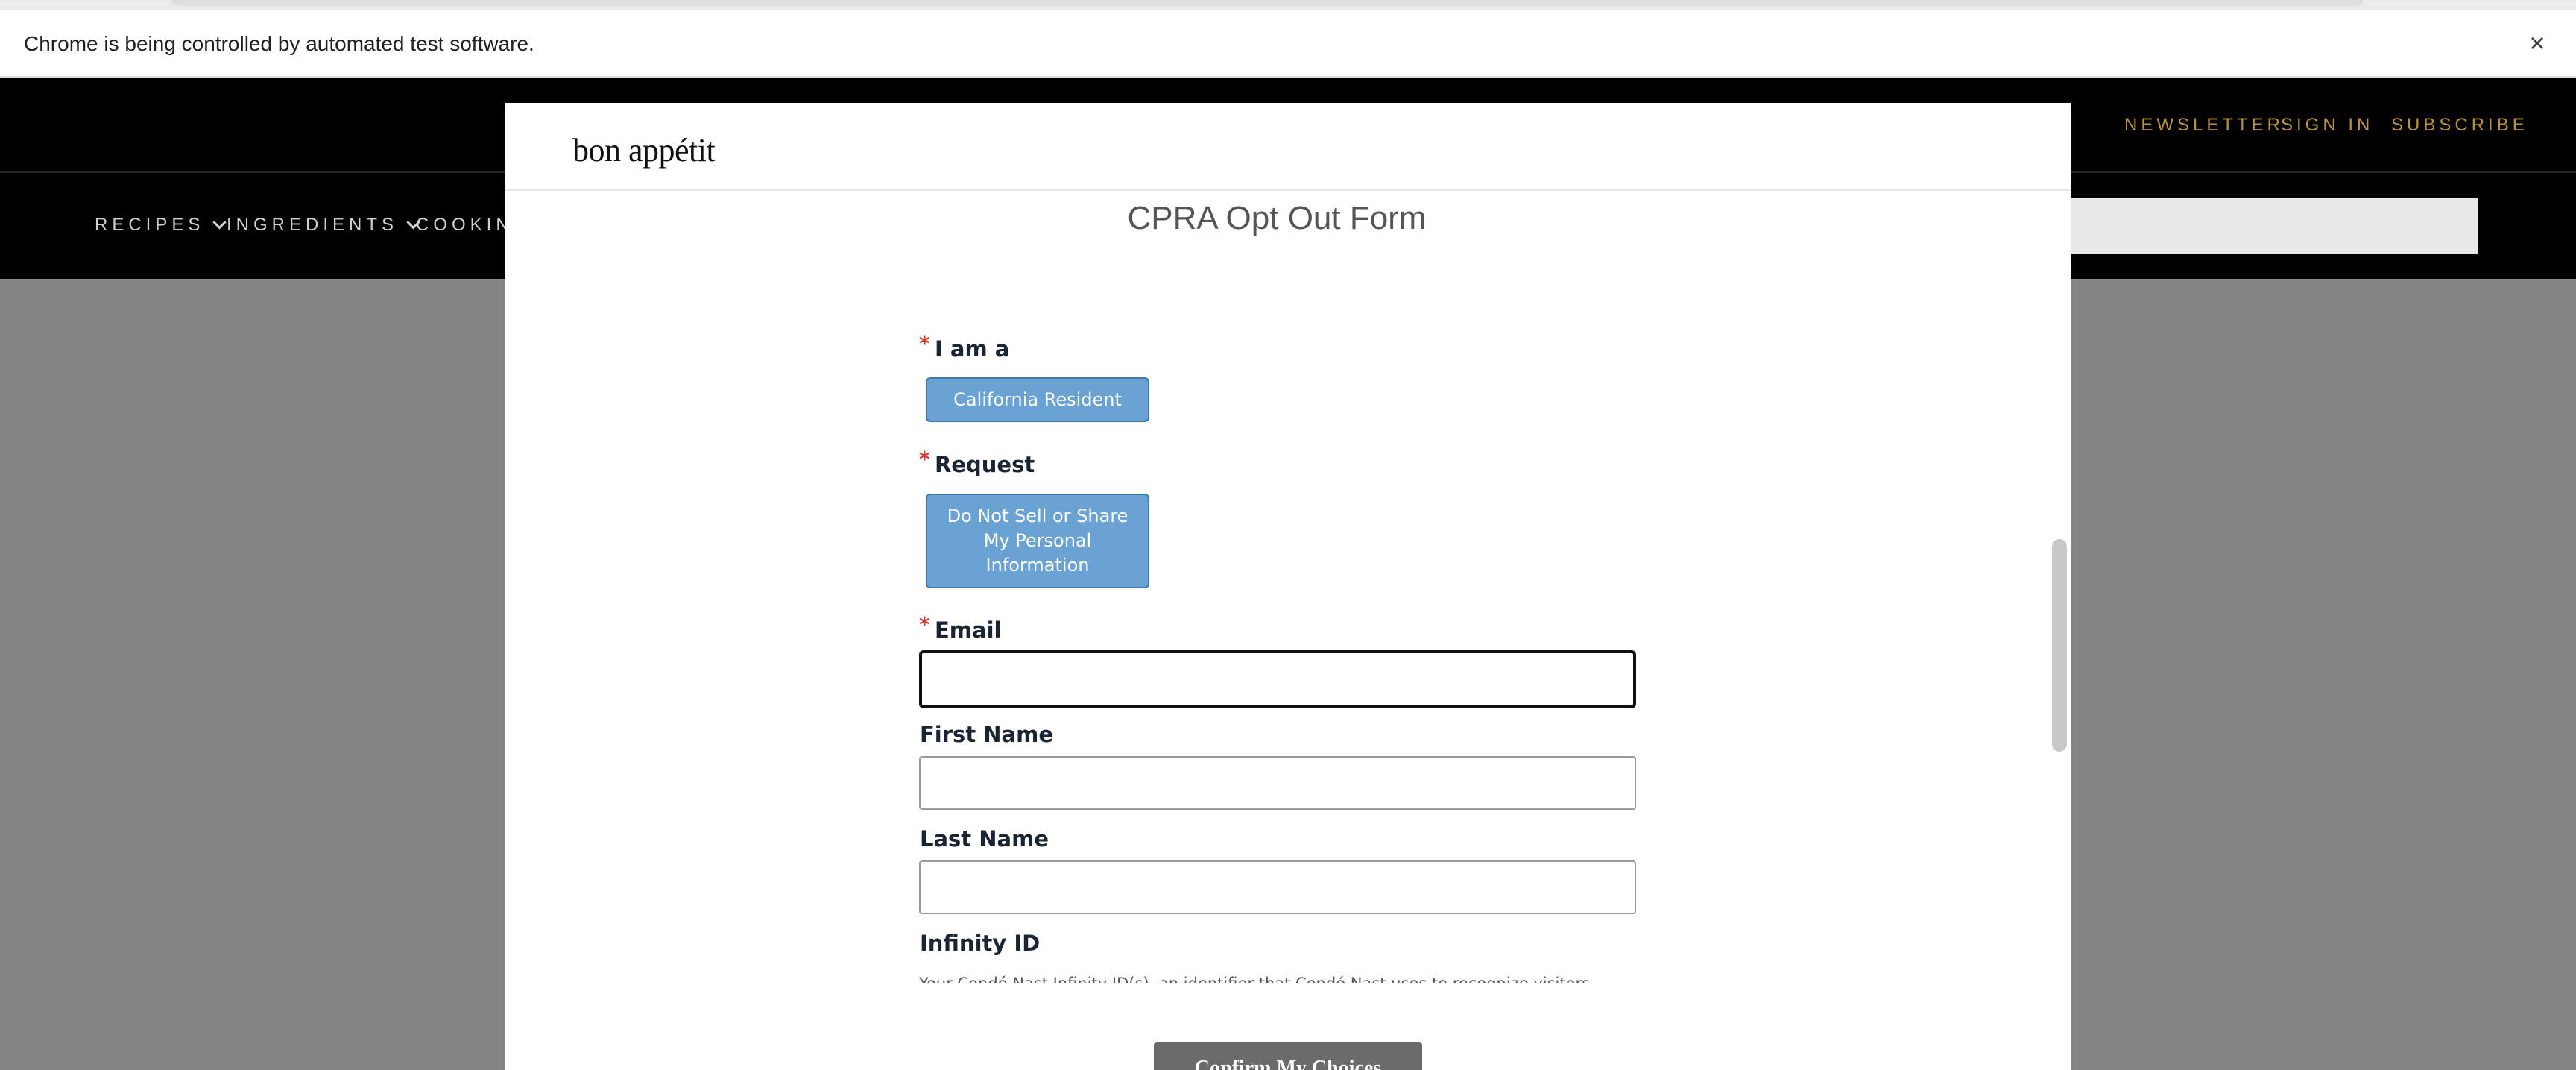  I want to click on infinity-id-label: Infinity ID, so click(981, 943).